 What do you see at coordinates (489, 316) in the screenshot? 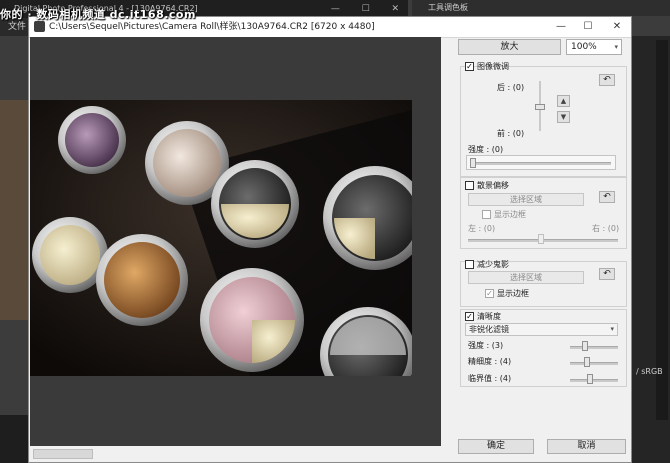
I see `sharpness-label: 清晰度` at bounding box center [489, 316].